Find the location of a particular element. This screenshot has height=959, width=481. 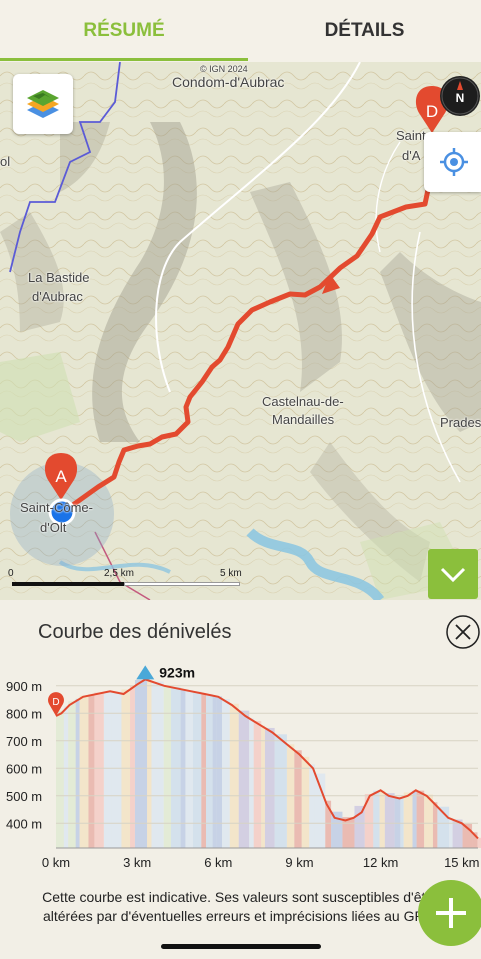

x-tick-label: 6 km is located at coordinates (218, 862).